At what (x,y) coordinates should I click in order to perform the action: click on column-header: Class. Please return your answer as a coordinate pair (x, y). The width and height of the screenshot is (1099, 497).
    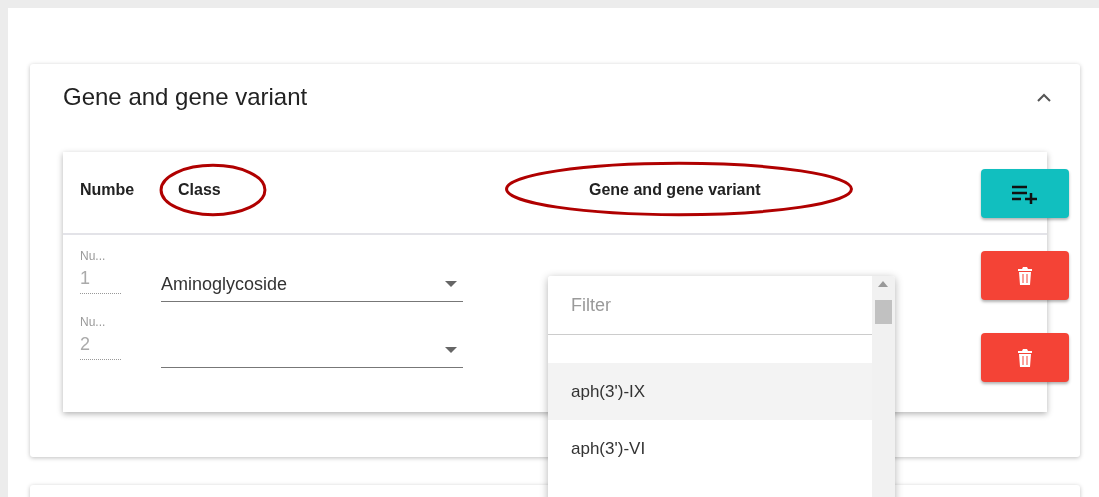
    Looking at the image, I should click on (199, 189).